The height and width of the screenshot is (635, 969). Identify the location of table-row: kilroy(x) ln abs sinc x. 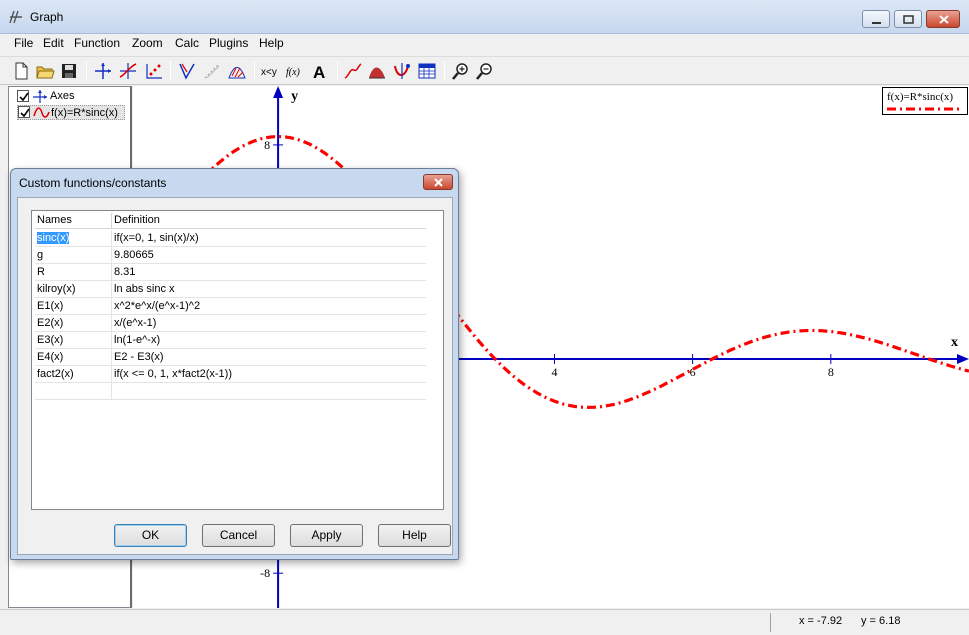
(230, 289).